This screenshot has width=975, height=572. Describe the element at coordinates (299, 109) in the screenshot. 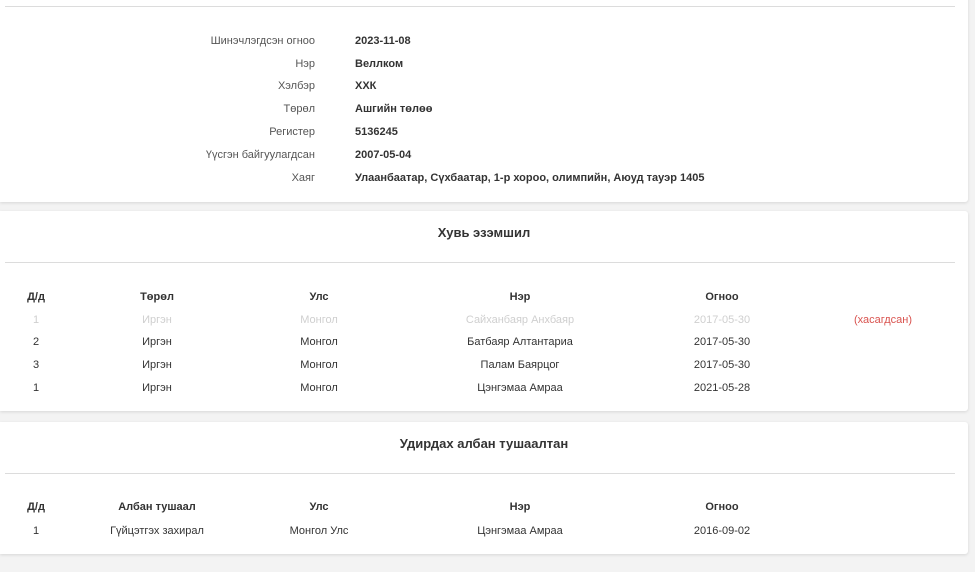

I see `info-label: Төрөл` at that location.